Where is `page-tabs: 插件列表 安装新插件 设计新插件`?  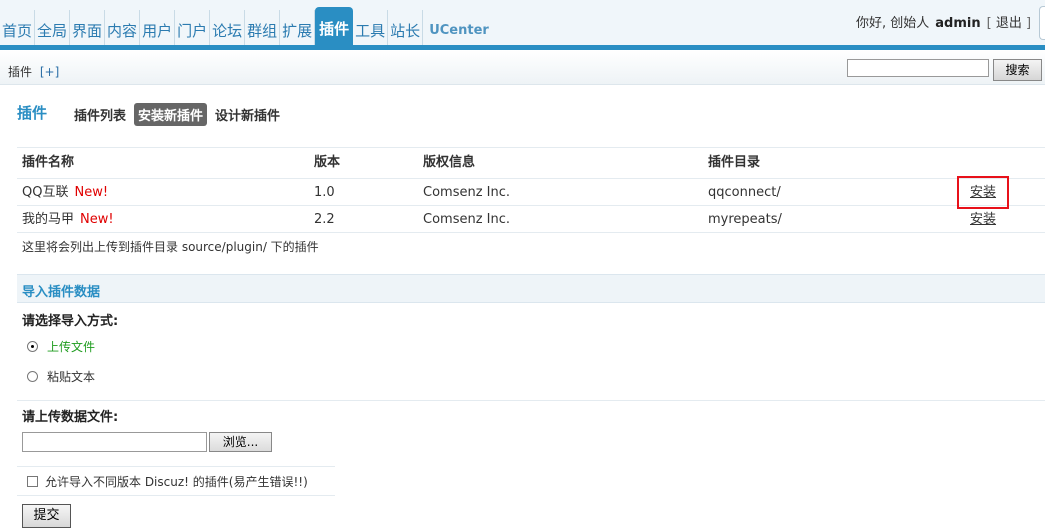 page-tabs: 插件列表 安装新插件 设计新插件 is located at coordinates (179, 114).